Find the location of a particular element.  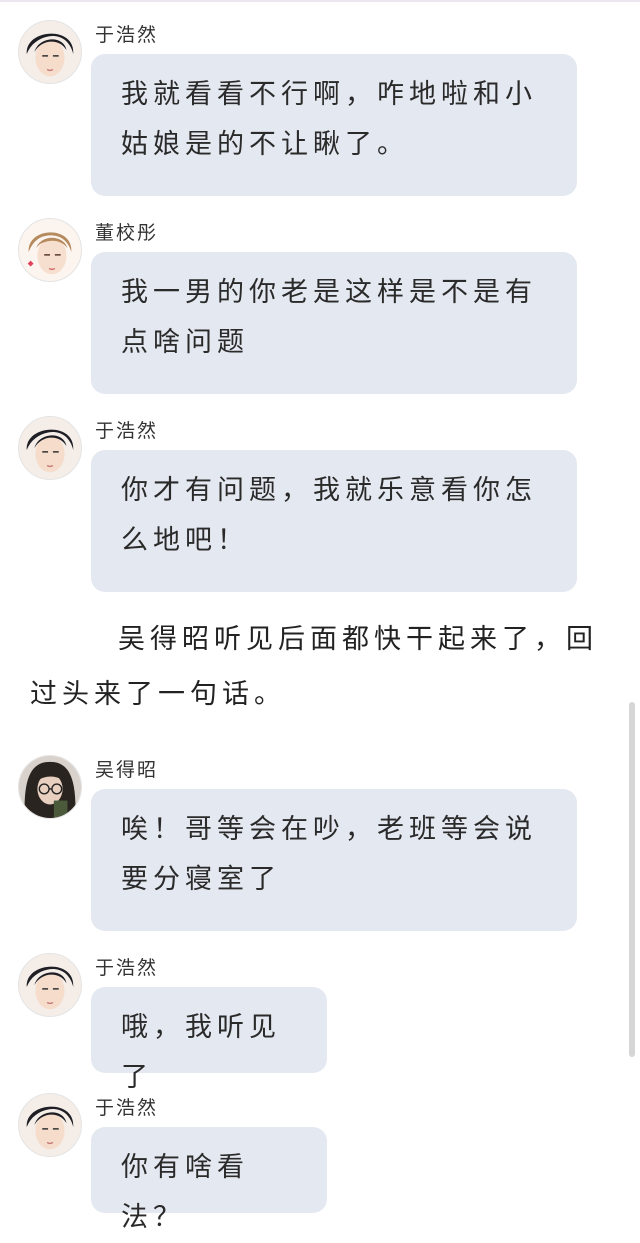

message-text: 你有啥看法？ is located at coordinates (185, 1192).